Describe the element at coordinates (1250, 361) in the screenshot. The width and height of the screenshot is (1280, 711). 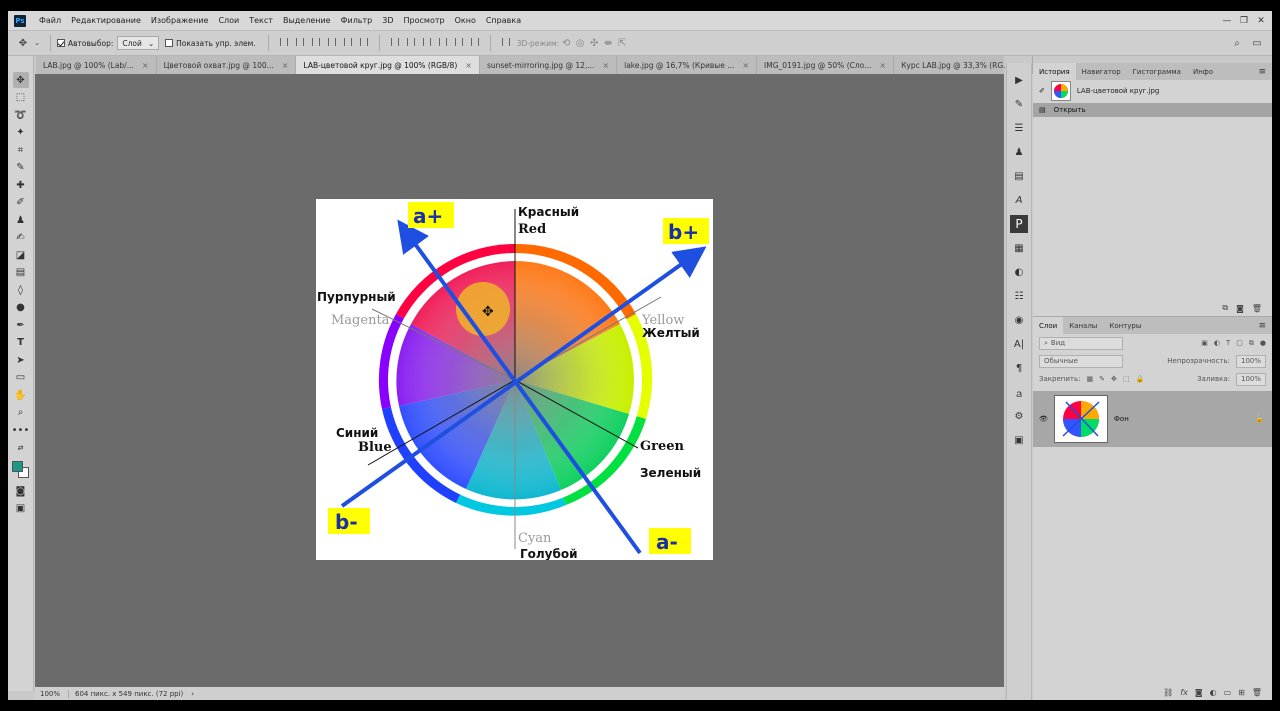
I see `opacity-input: 100%` at that location.